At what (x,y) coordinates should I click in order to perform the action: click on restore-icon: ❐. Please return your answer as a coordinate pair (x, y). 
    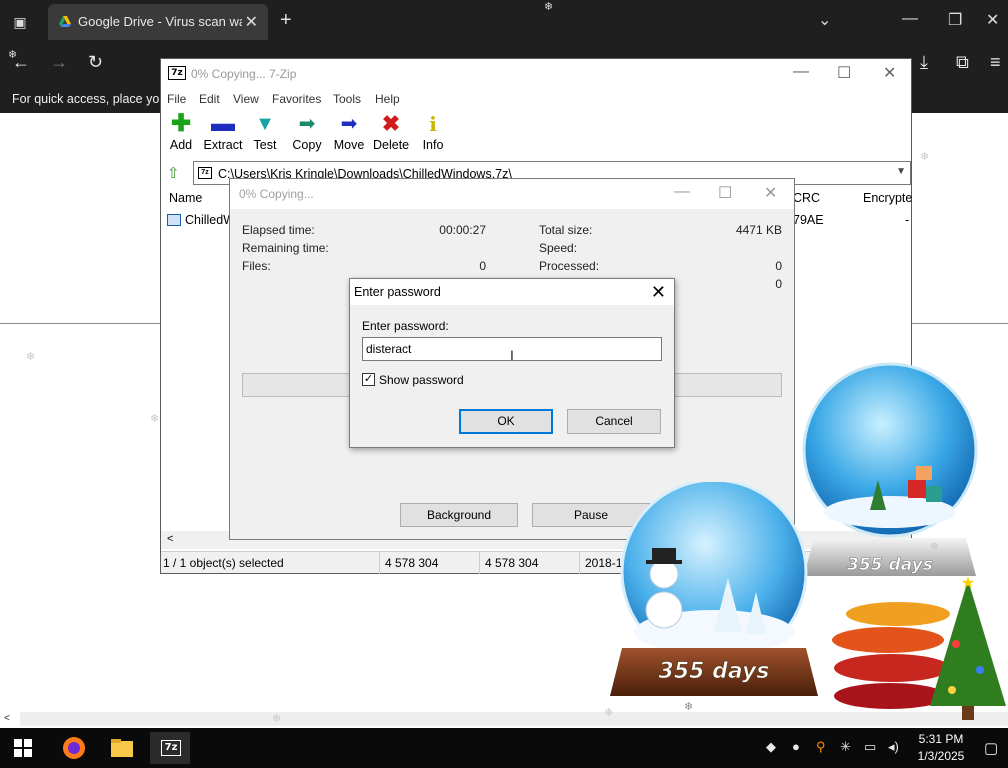
    Looking at the image, I should click on (955, 20).